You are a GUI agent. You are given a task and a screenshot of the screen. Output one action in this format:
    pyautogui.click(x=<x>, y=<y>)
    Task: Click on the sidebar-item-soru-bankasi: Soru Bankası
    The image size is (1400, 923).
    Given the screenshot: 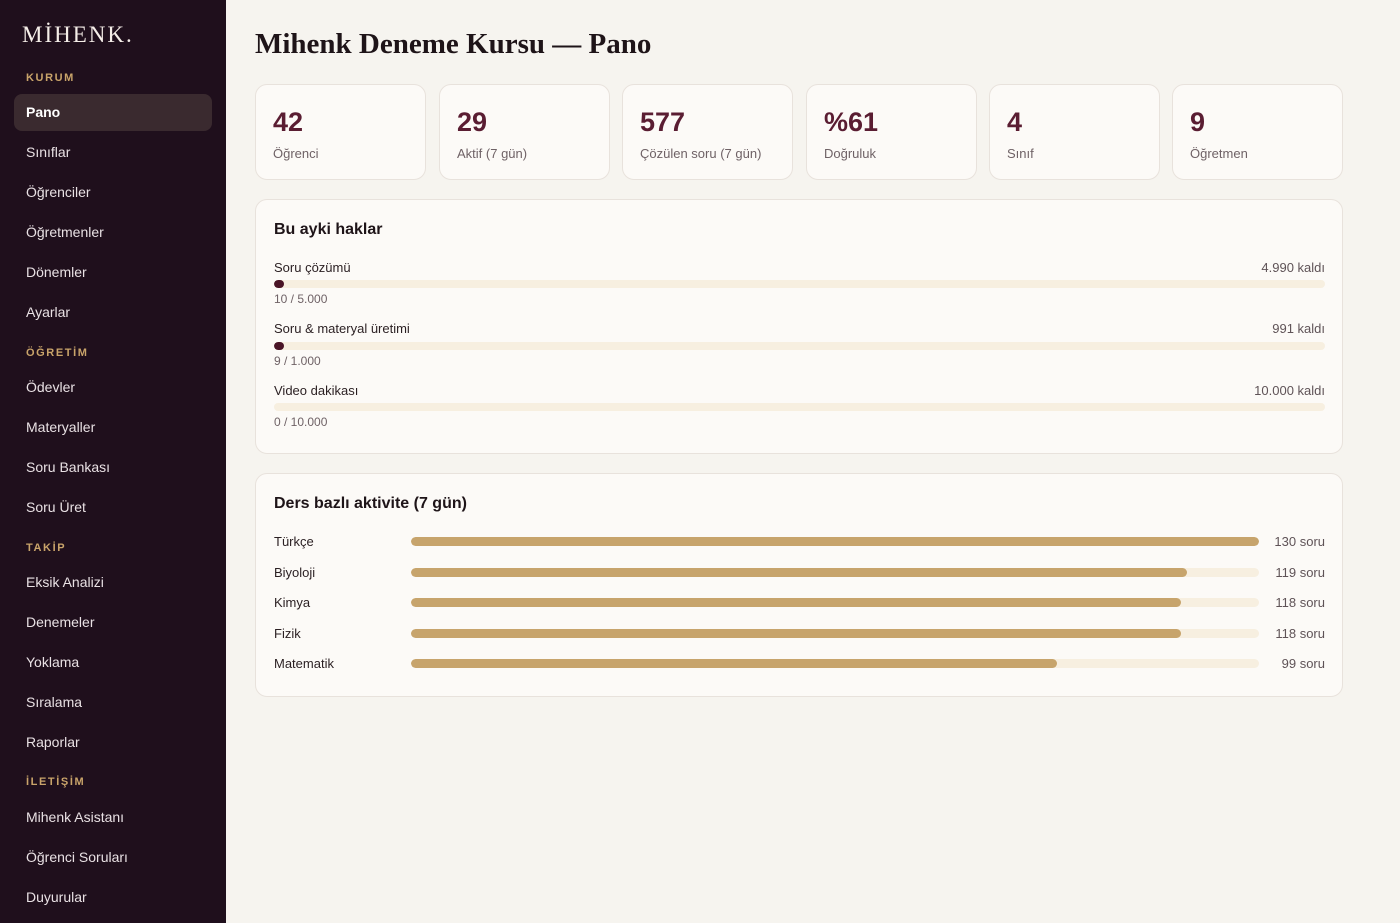 What is the action you would take?
    pyautogui.click(x=113, y=467)
    